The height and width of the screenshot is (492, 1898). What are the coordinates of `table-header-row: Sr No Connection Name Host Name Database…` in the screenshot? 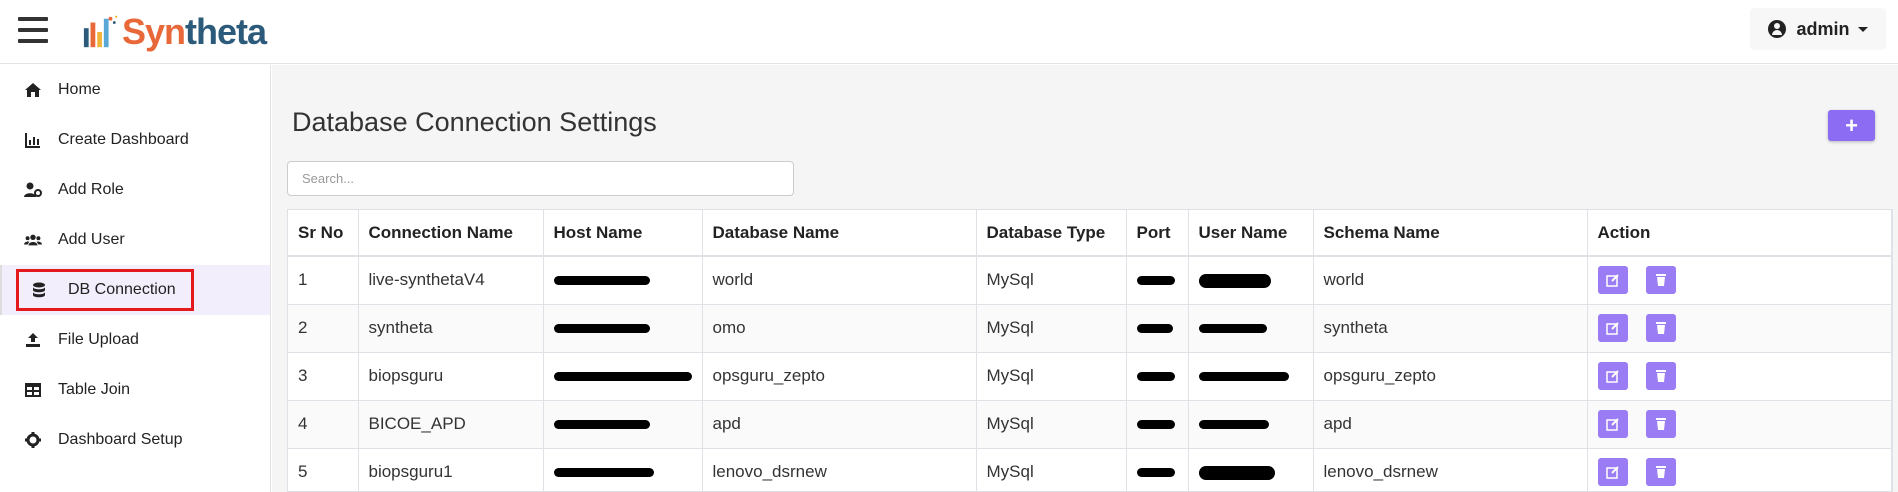 It's located at (1090, 233).